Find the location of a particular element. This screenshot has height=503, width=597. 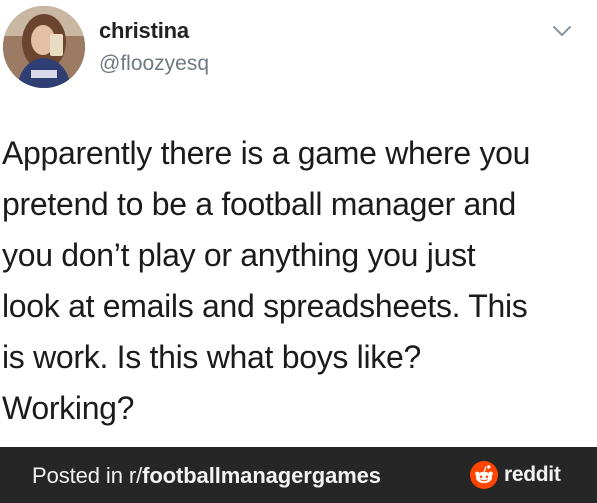

avatar is located at coordinates (44, 47).